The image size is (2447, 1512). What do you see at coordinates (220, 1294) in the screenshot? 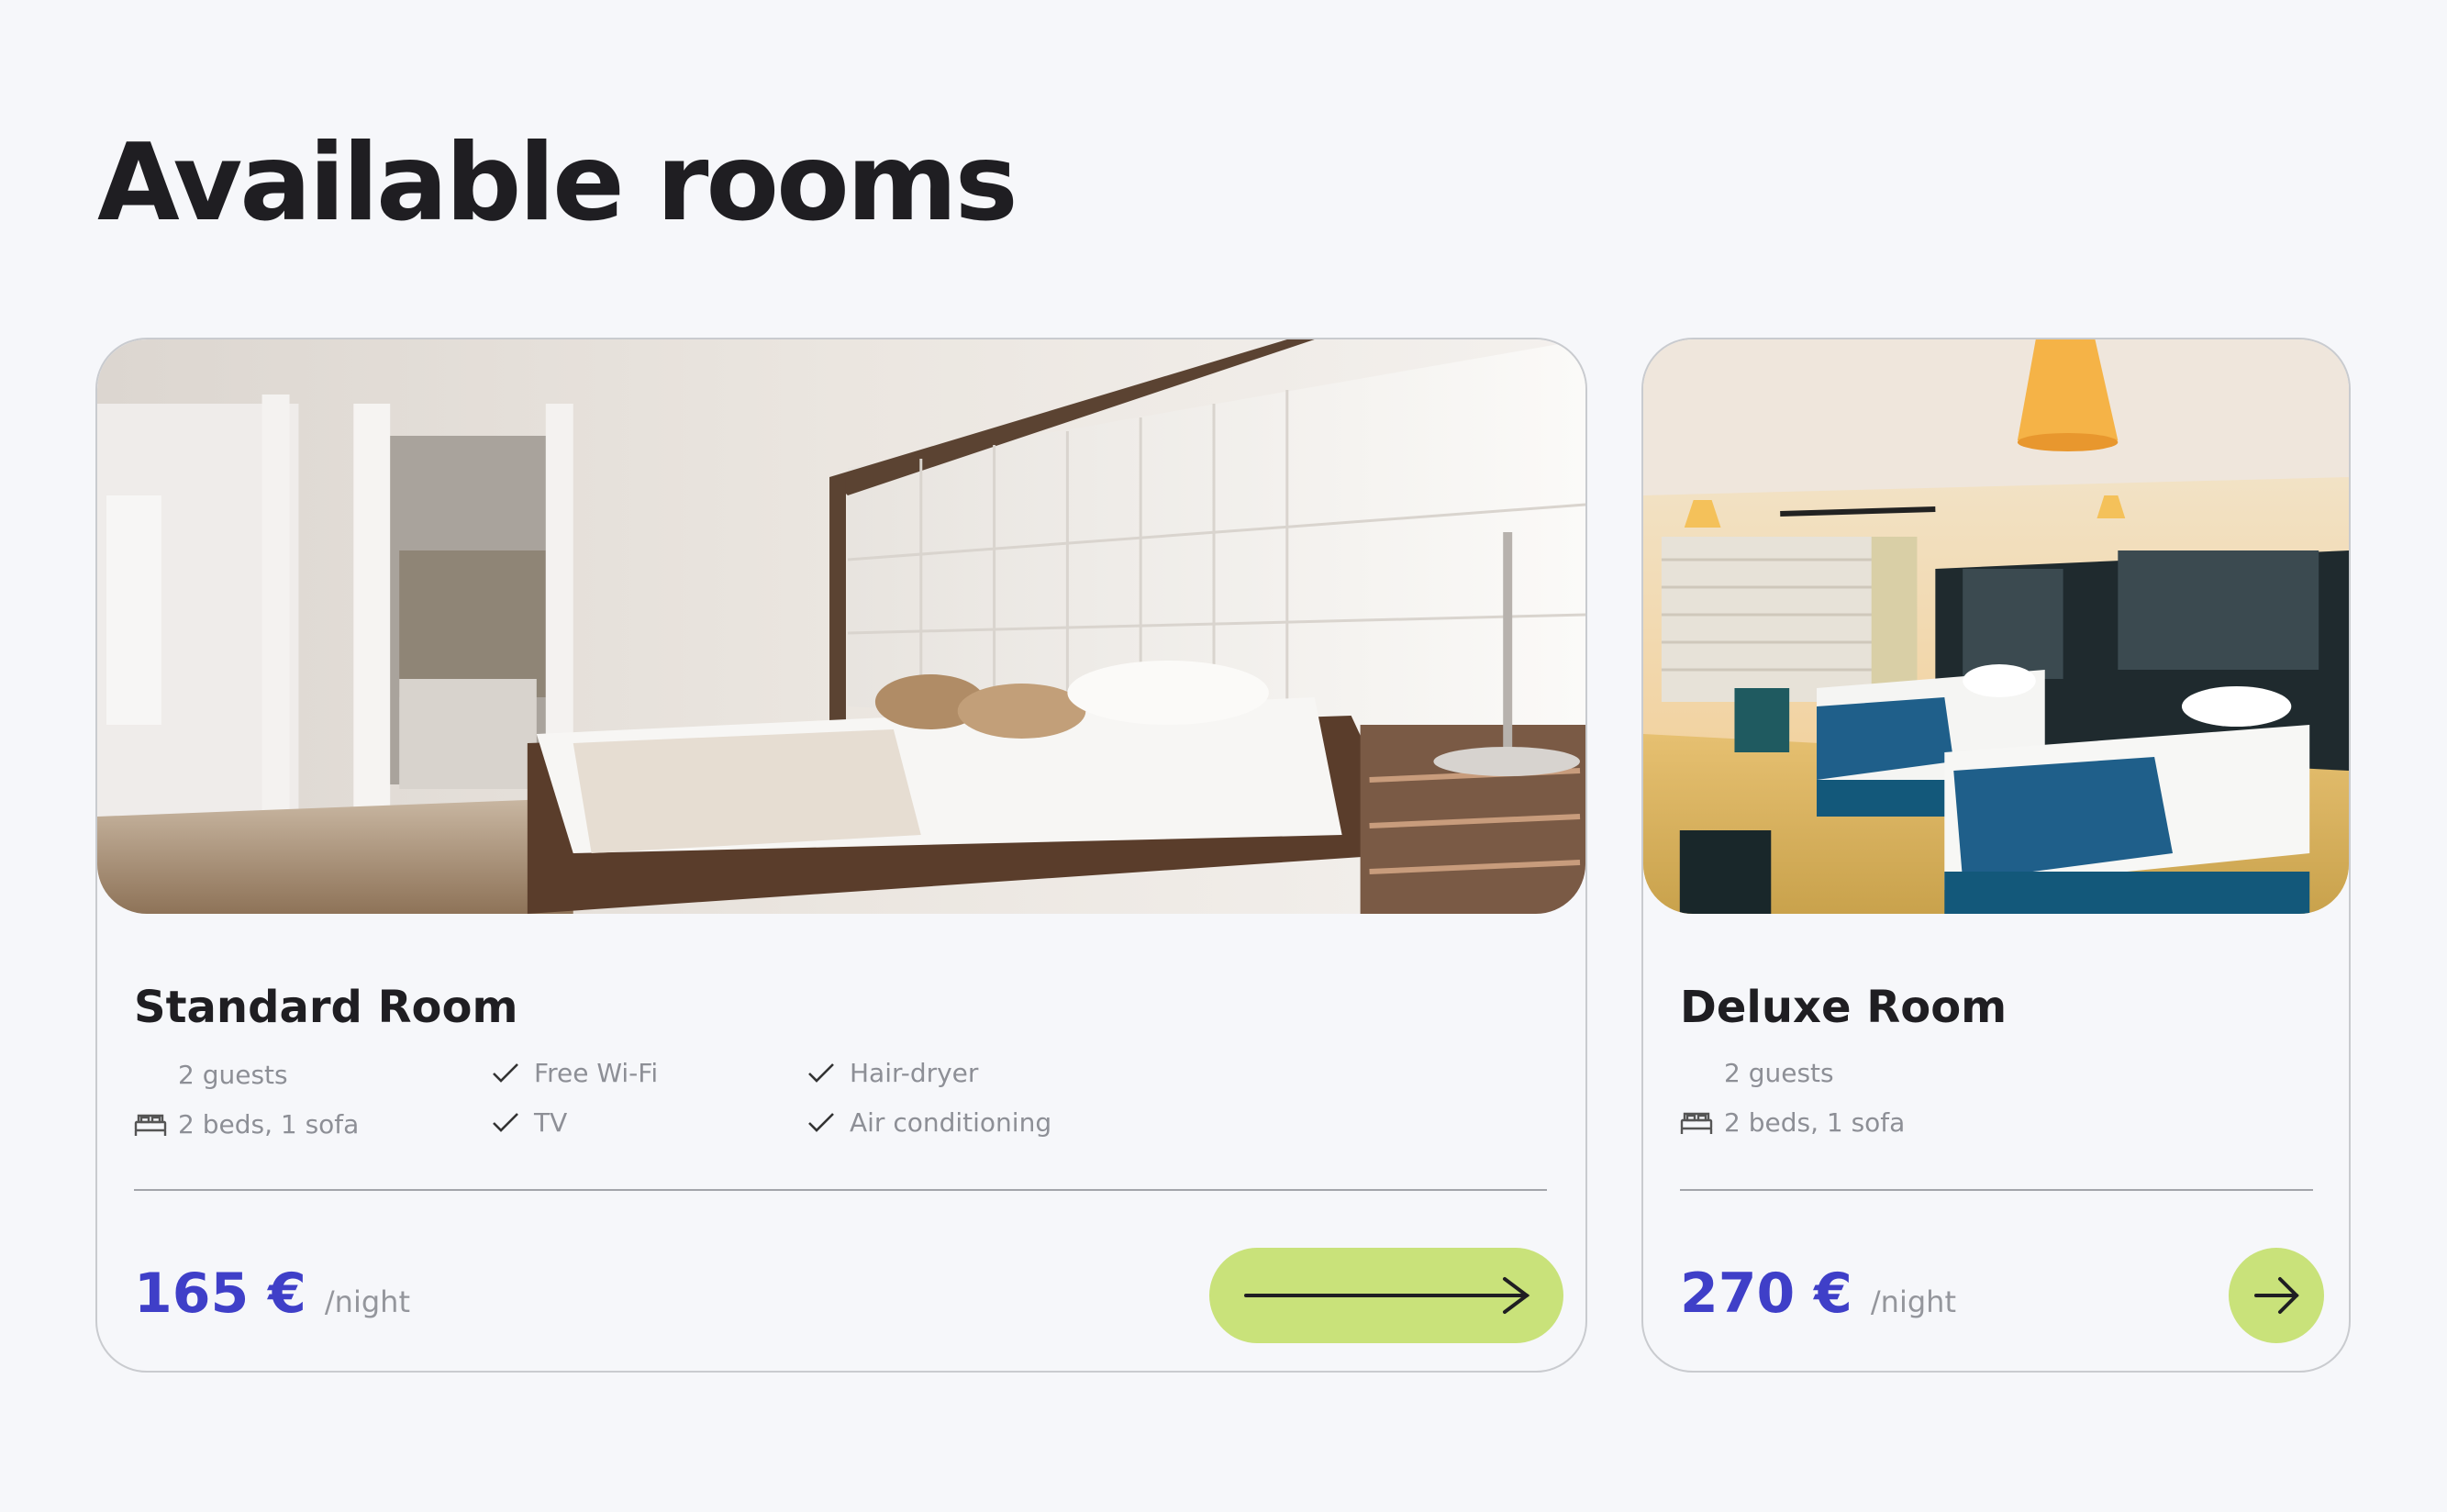
I see `price-value: 165 €` at bounding box center [220, 1294].